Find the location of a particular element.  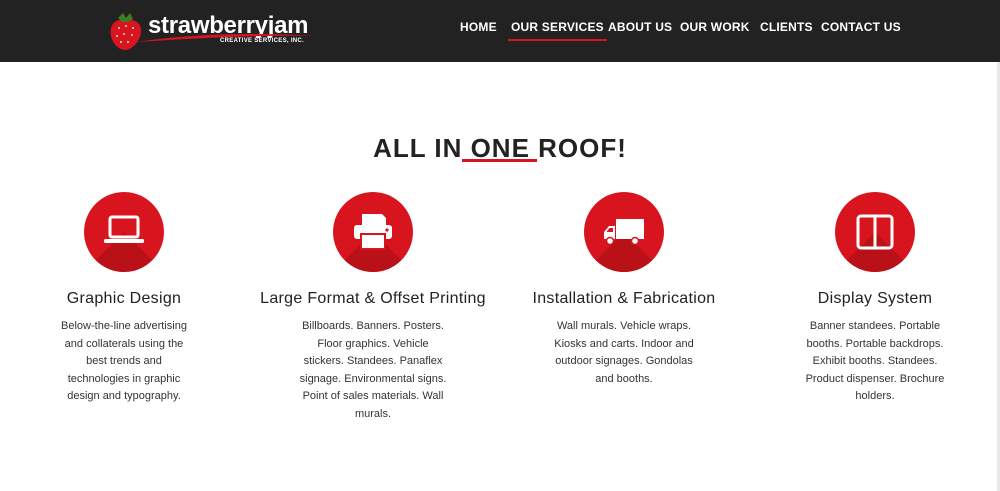

brand-tagline: CREATIVE SERVICES, INC. is located at coordinates (262, 41).